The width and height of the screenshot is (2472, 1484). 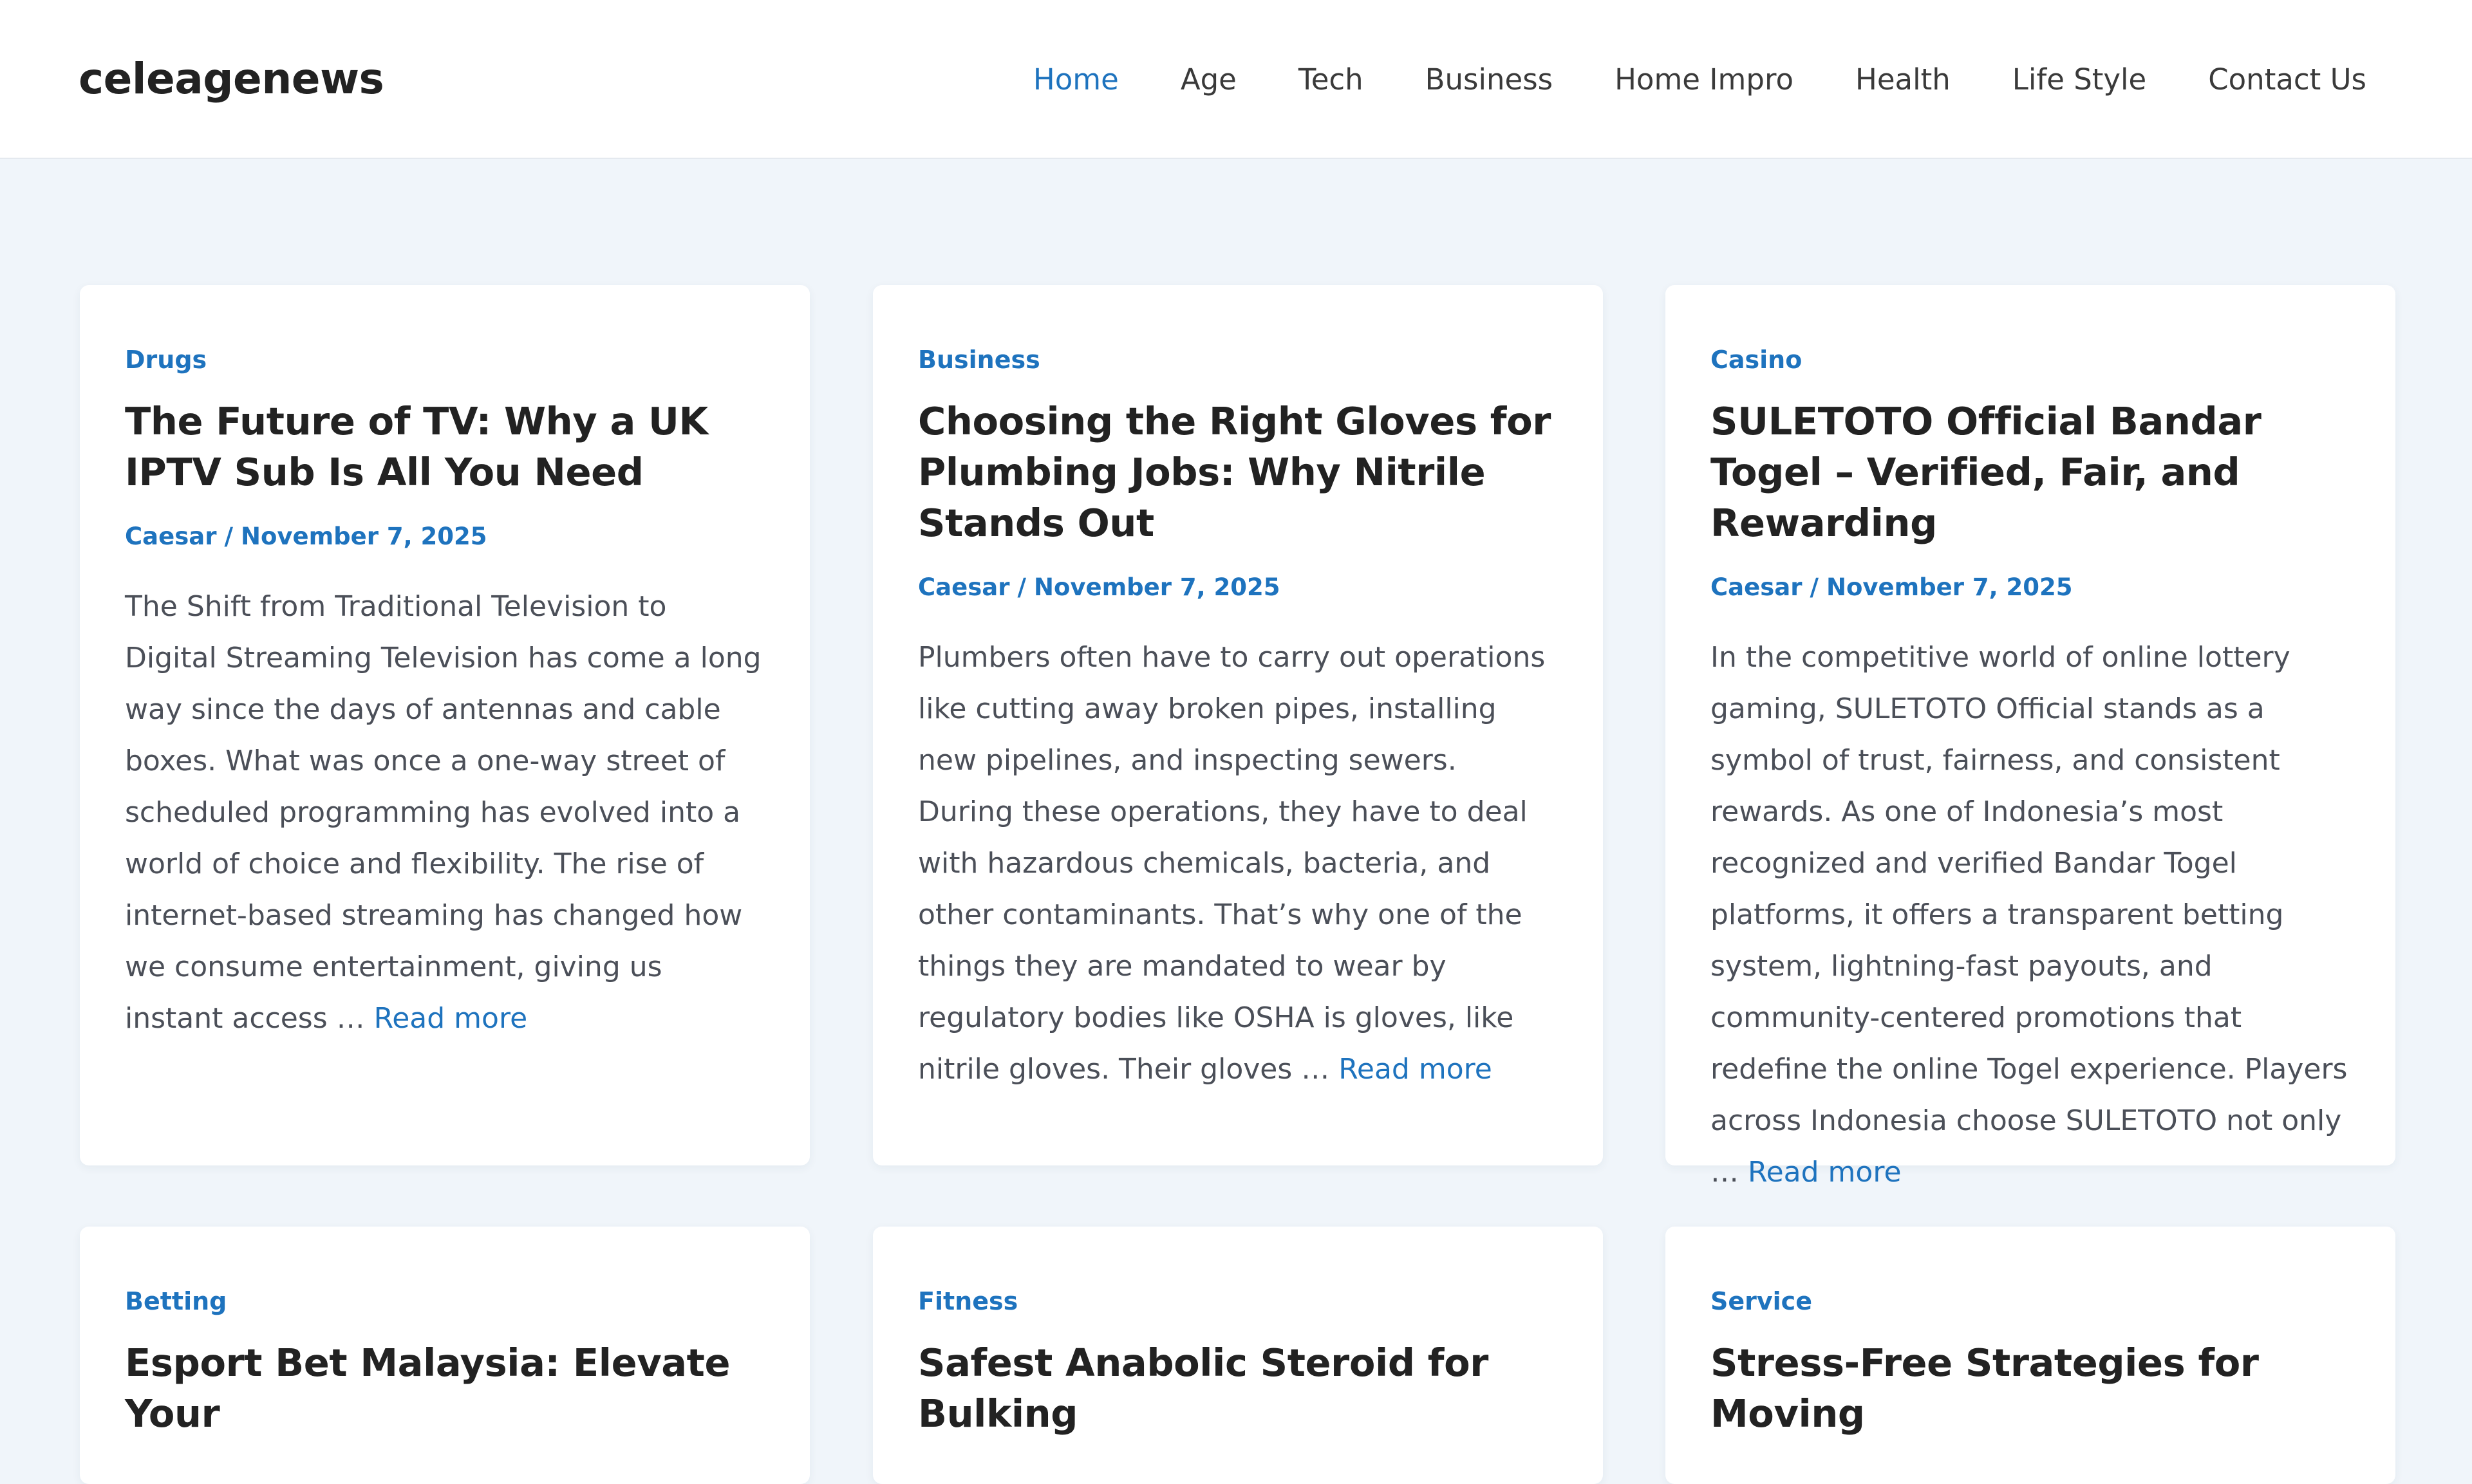 I want to click on nav-item-health: Health, so click(x=1903, y=79).